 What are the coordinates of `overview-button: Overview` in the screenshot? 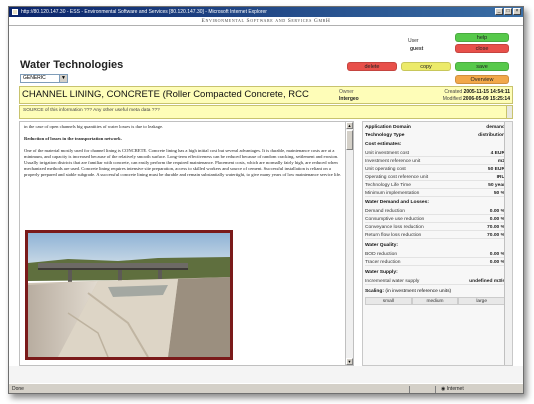 It's located at (482, 79).